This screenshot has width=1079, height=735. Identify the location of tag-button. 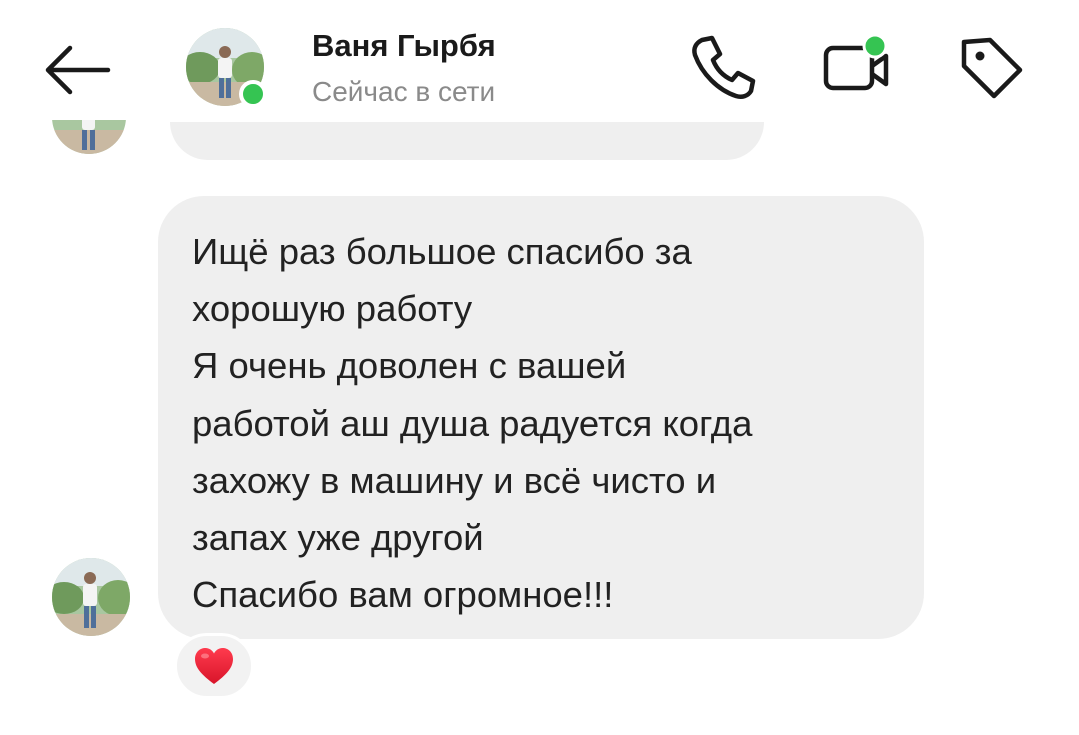
(990, 66).